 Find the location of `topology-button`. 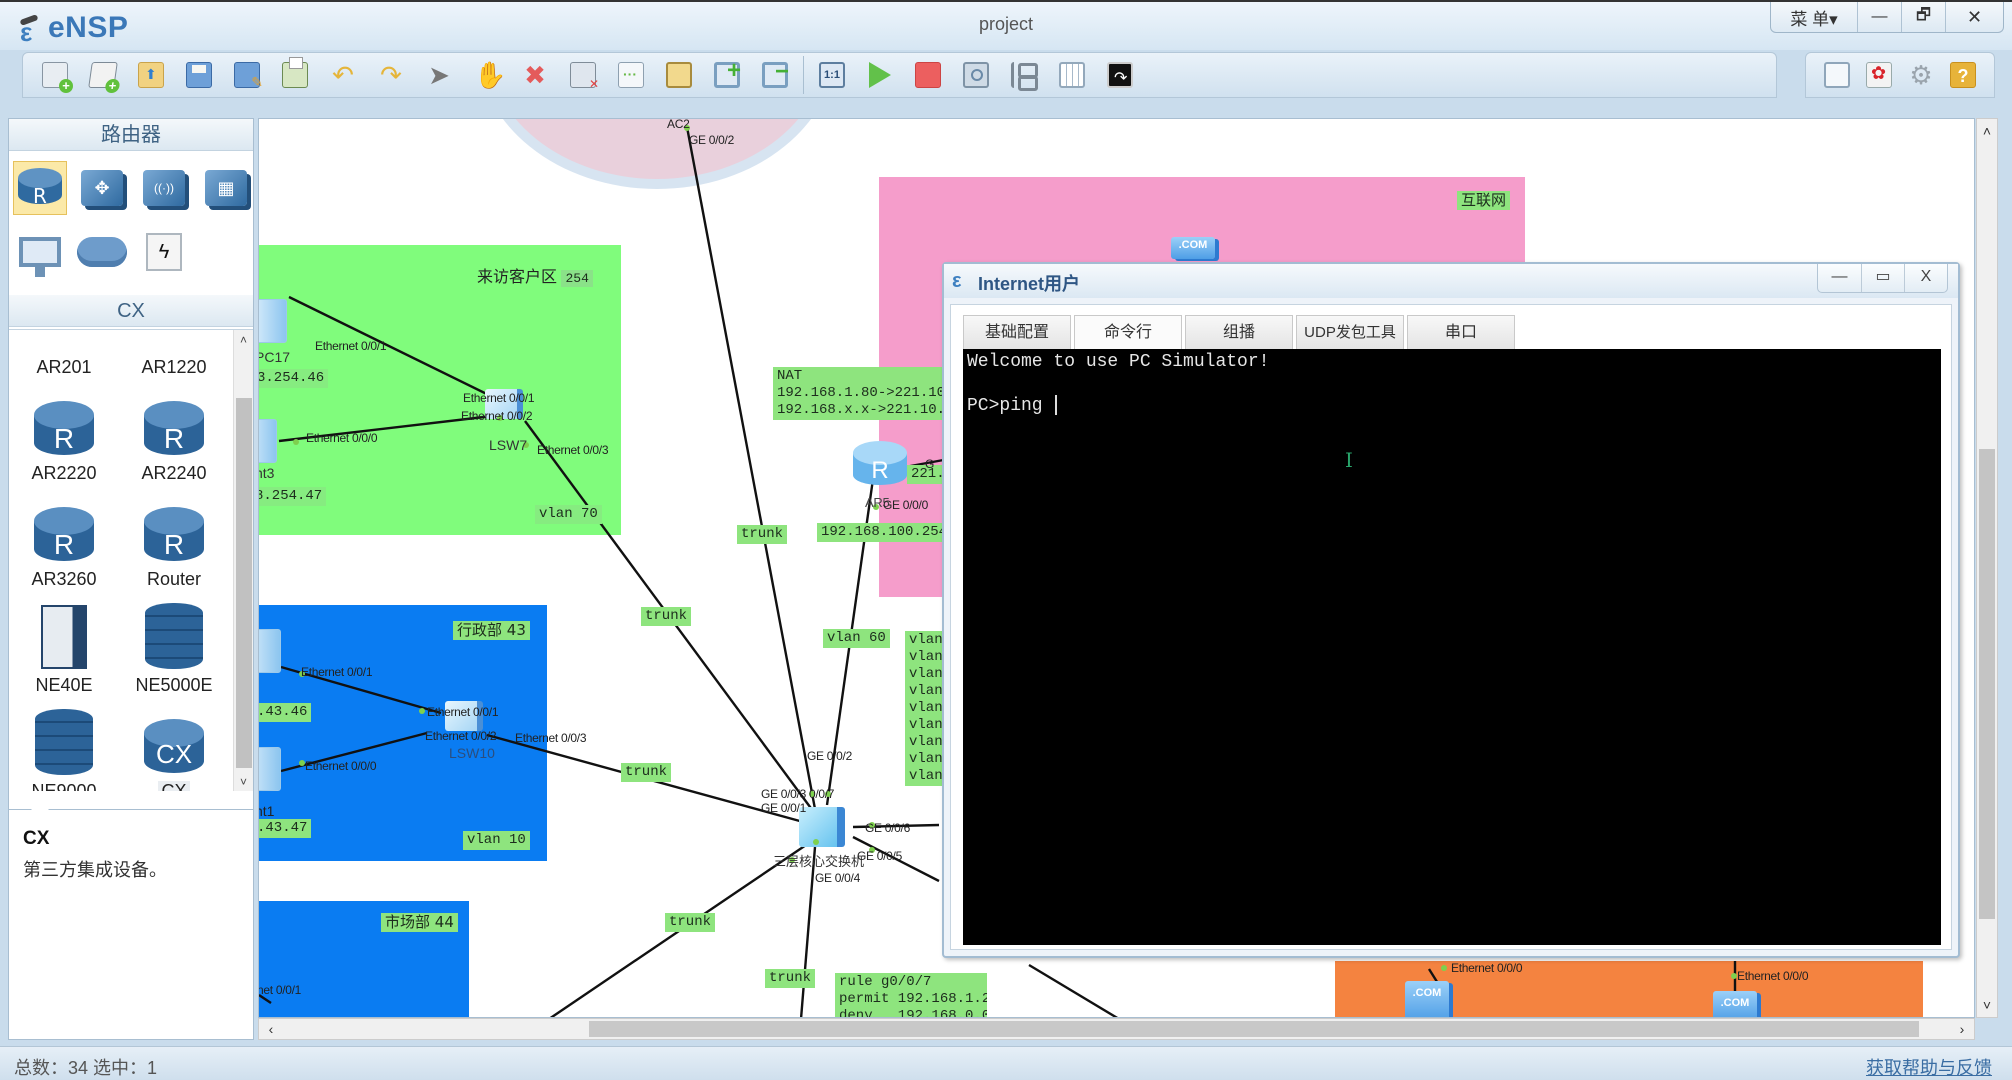

topology-button is located at coordinates (1024, 75).